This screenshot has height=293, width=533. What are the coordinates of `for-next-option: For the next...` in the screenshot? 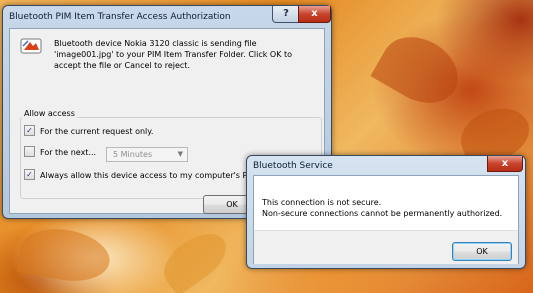 It's located at (60, 152).